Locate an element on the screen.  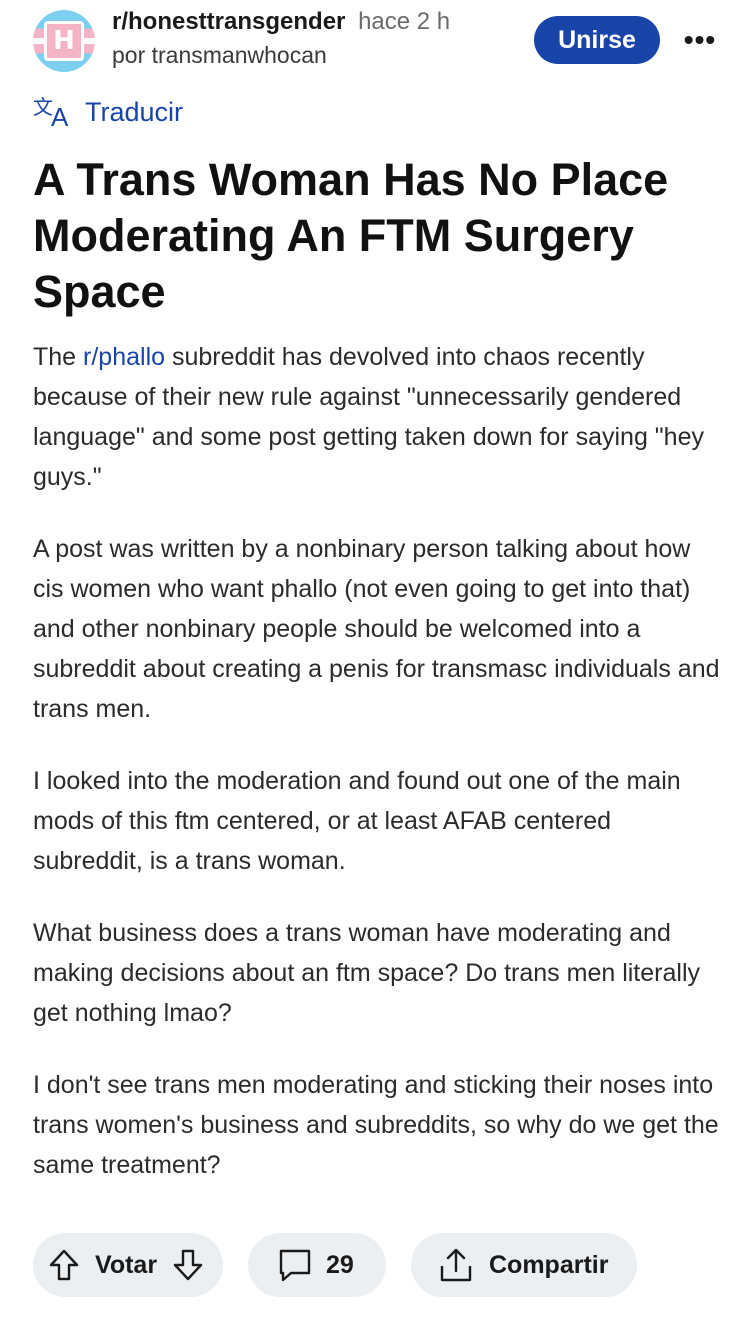
post-author: por transmanwhocan is located at coordinates (219, 55).